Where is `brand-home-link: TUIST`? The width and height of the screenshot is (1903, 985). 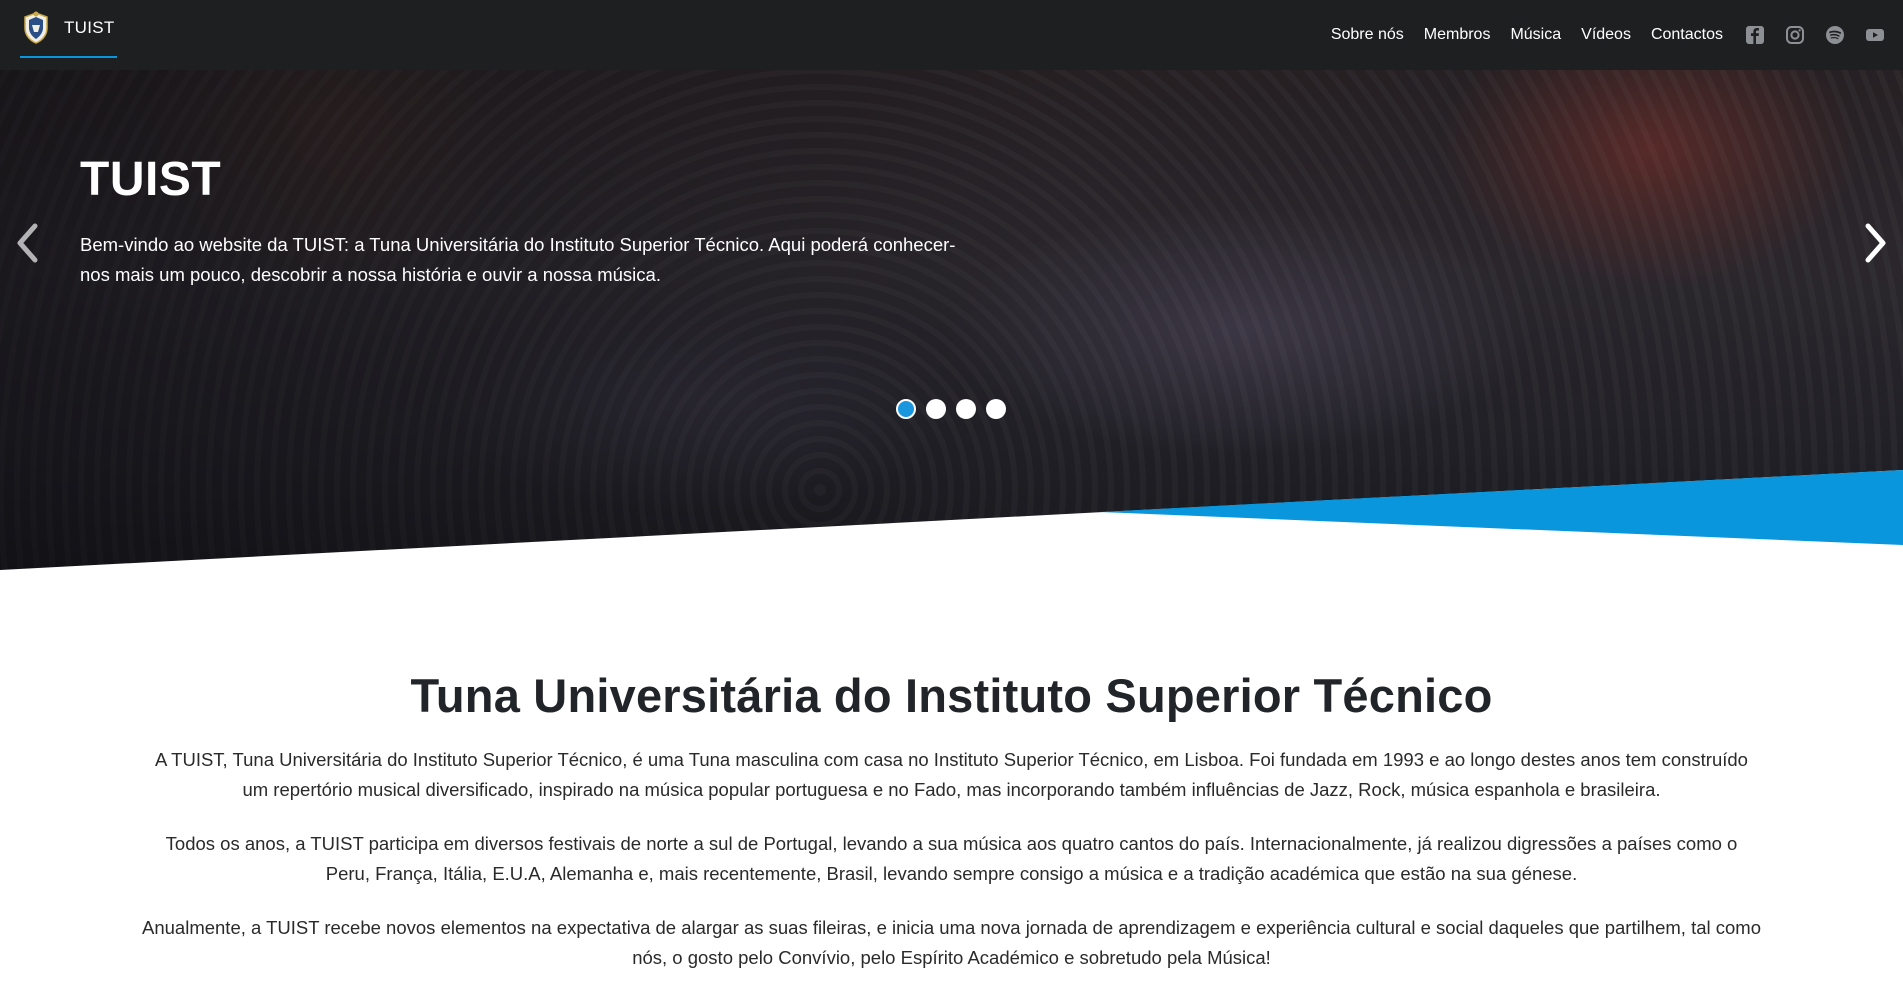
brand-home-link: TUIST is located at coordinates (68, 29).